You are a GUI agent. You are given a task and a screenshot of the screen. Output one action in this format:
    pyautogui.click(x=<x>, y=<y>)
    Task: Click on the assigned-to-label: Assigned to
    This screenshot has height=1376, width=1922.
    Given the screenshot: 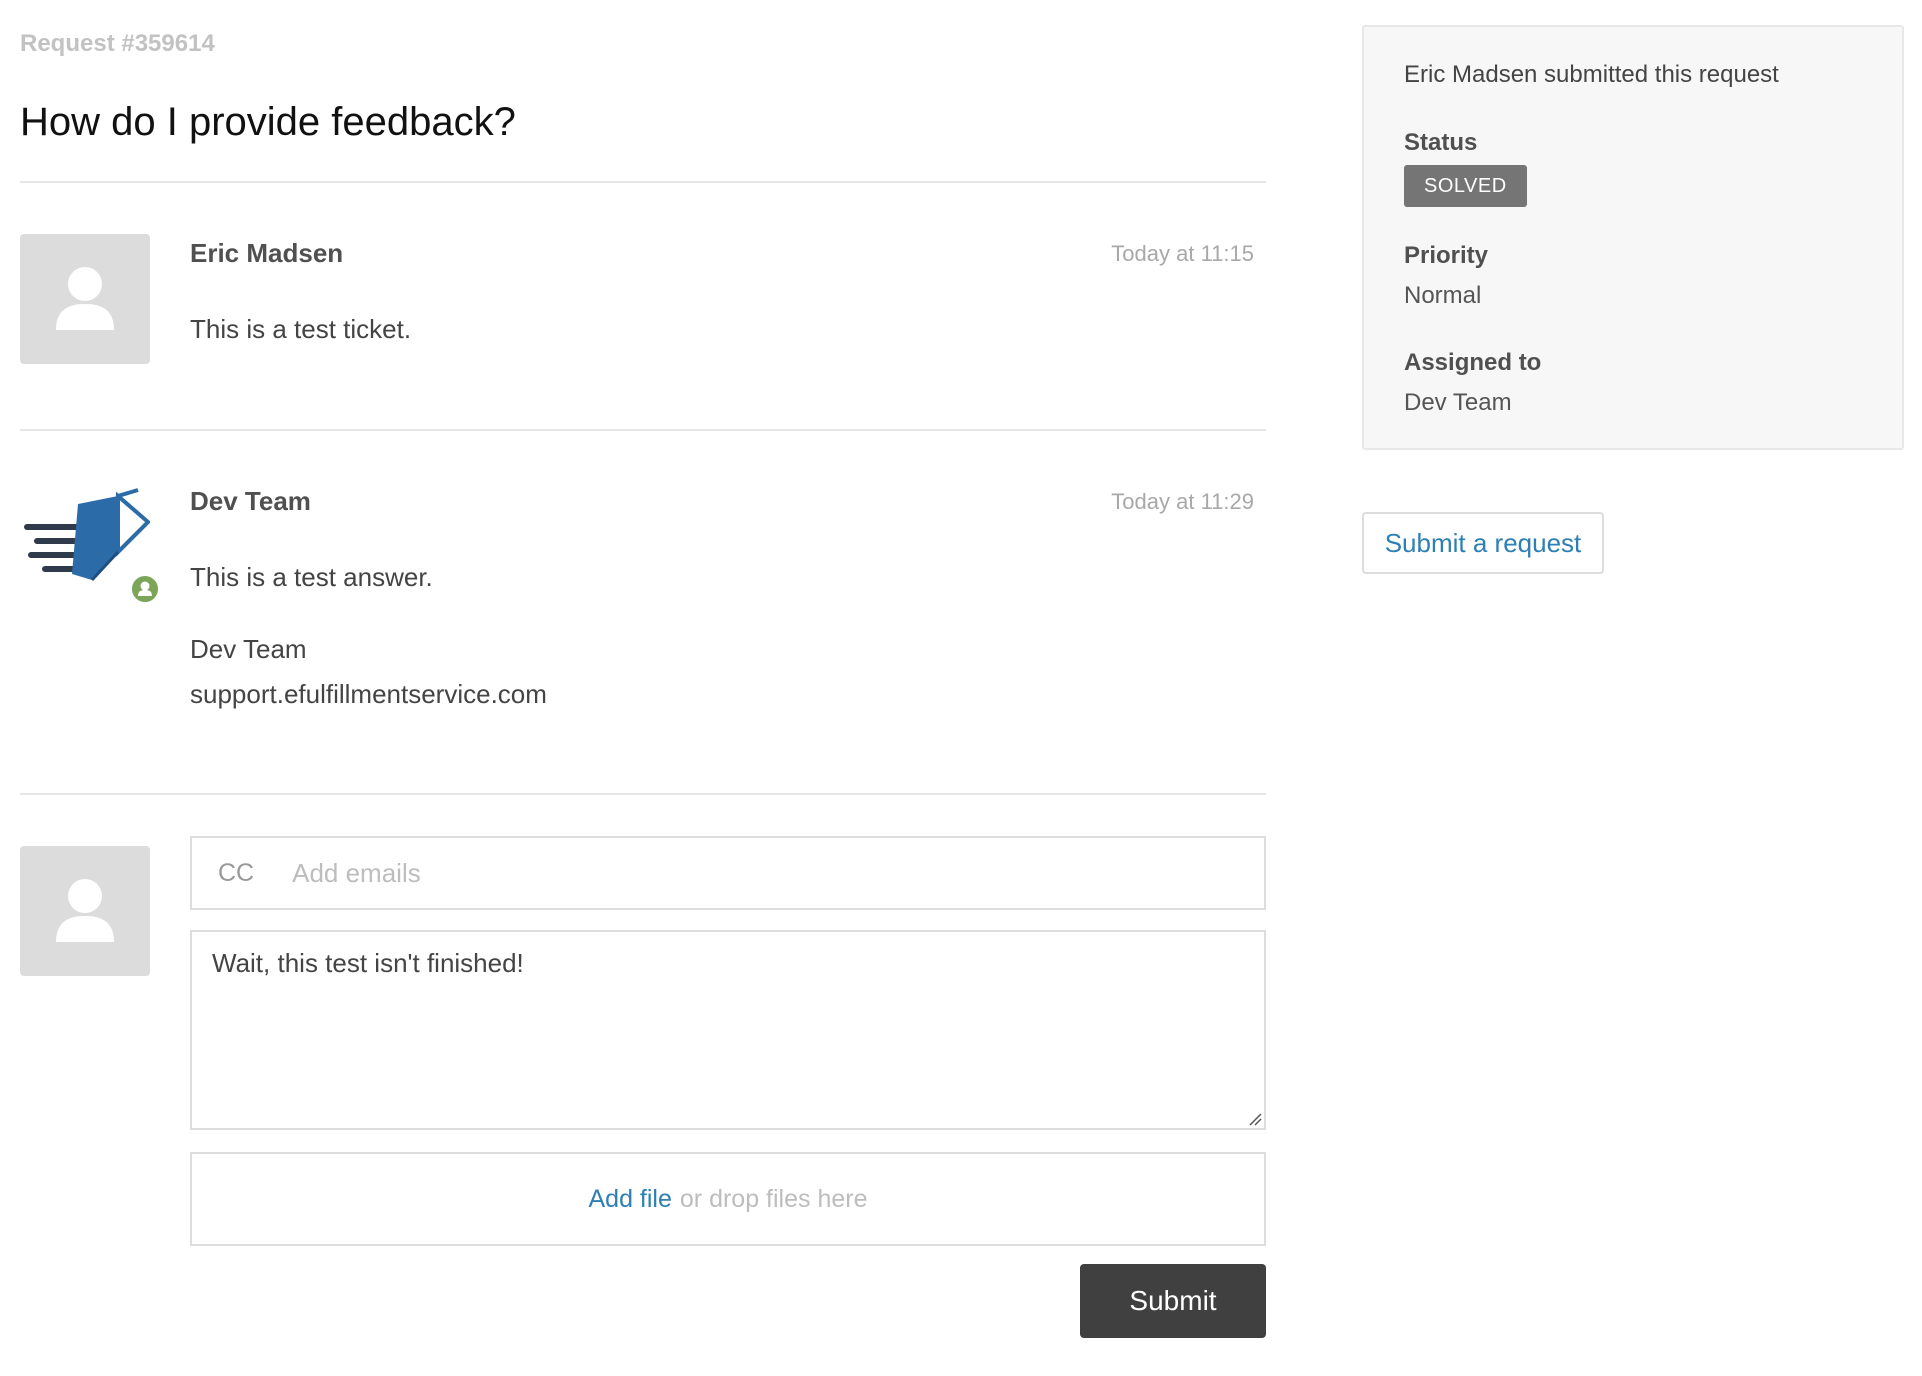 What is the action you would take?
    pyautogui.click(x=1473, y=362)
    